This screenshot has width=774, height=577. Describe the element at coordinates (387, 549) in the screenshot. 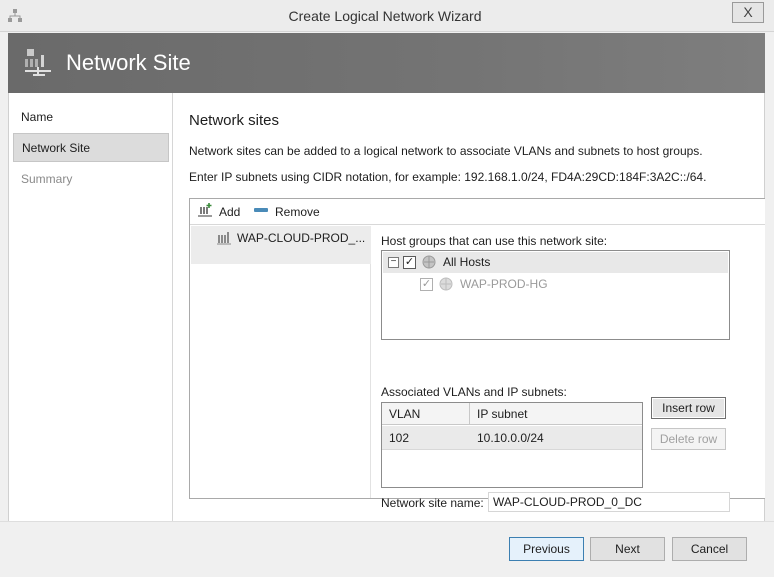

I see `wizard-footer: Previous Next Cancel` at that location.